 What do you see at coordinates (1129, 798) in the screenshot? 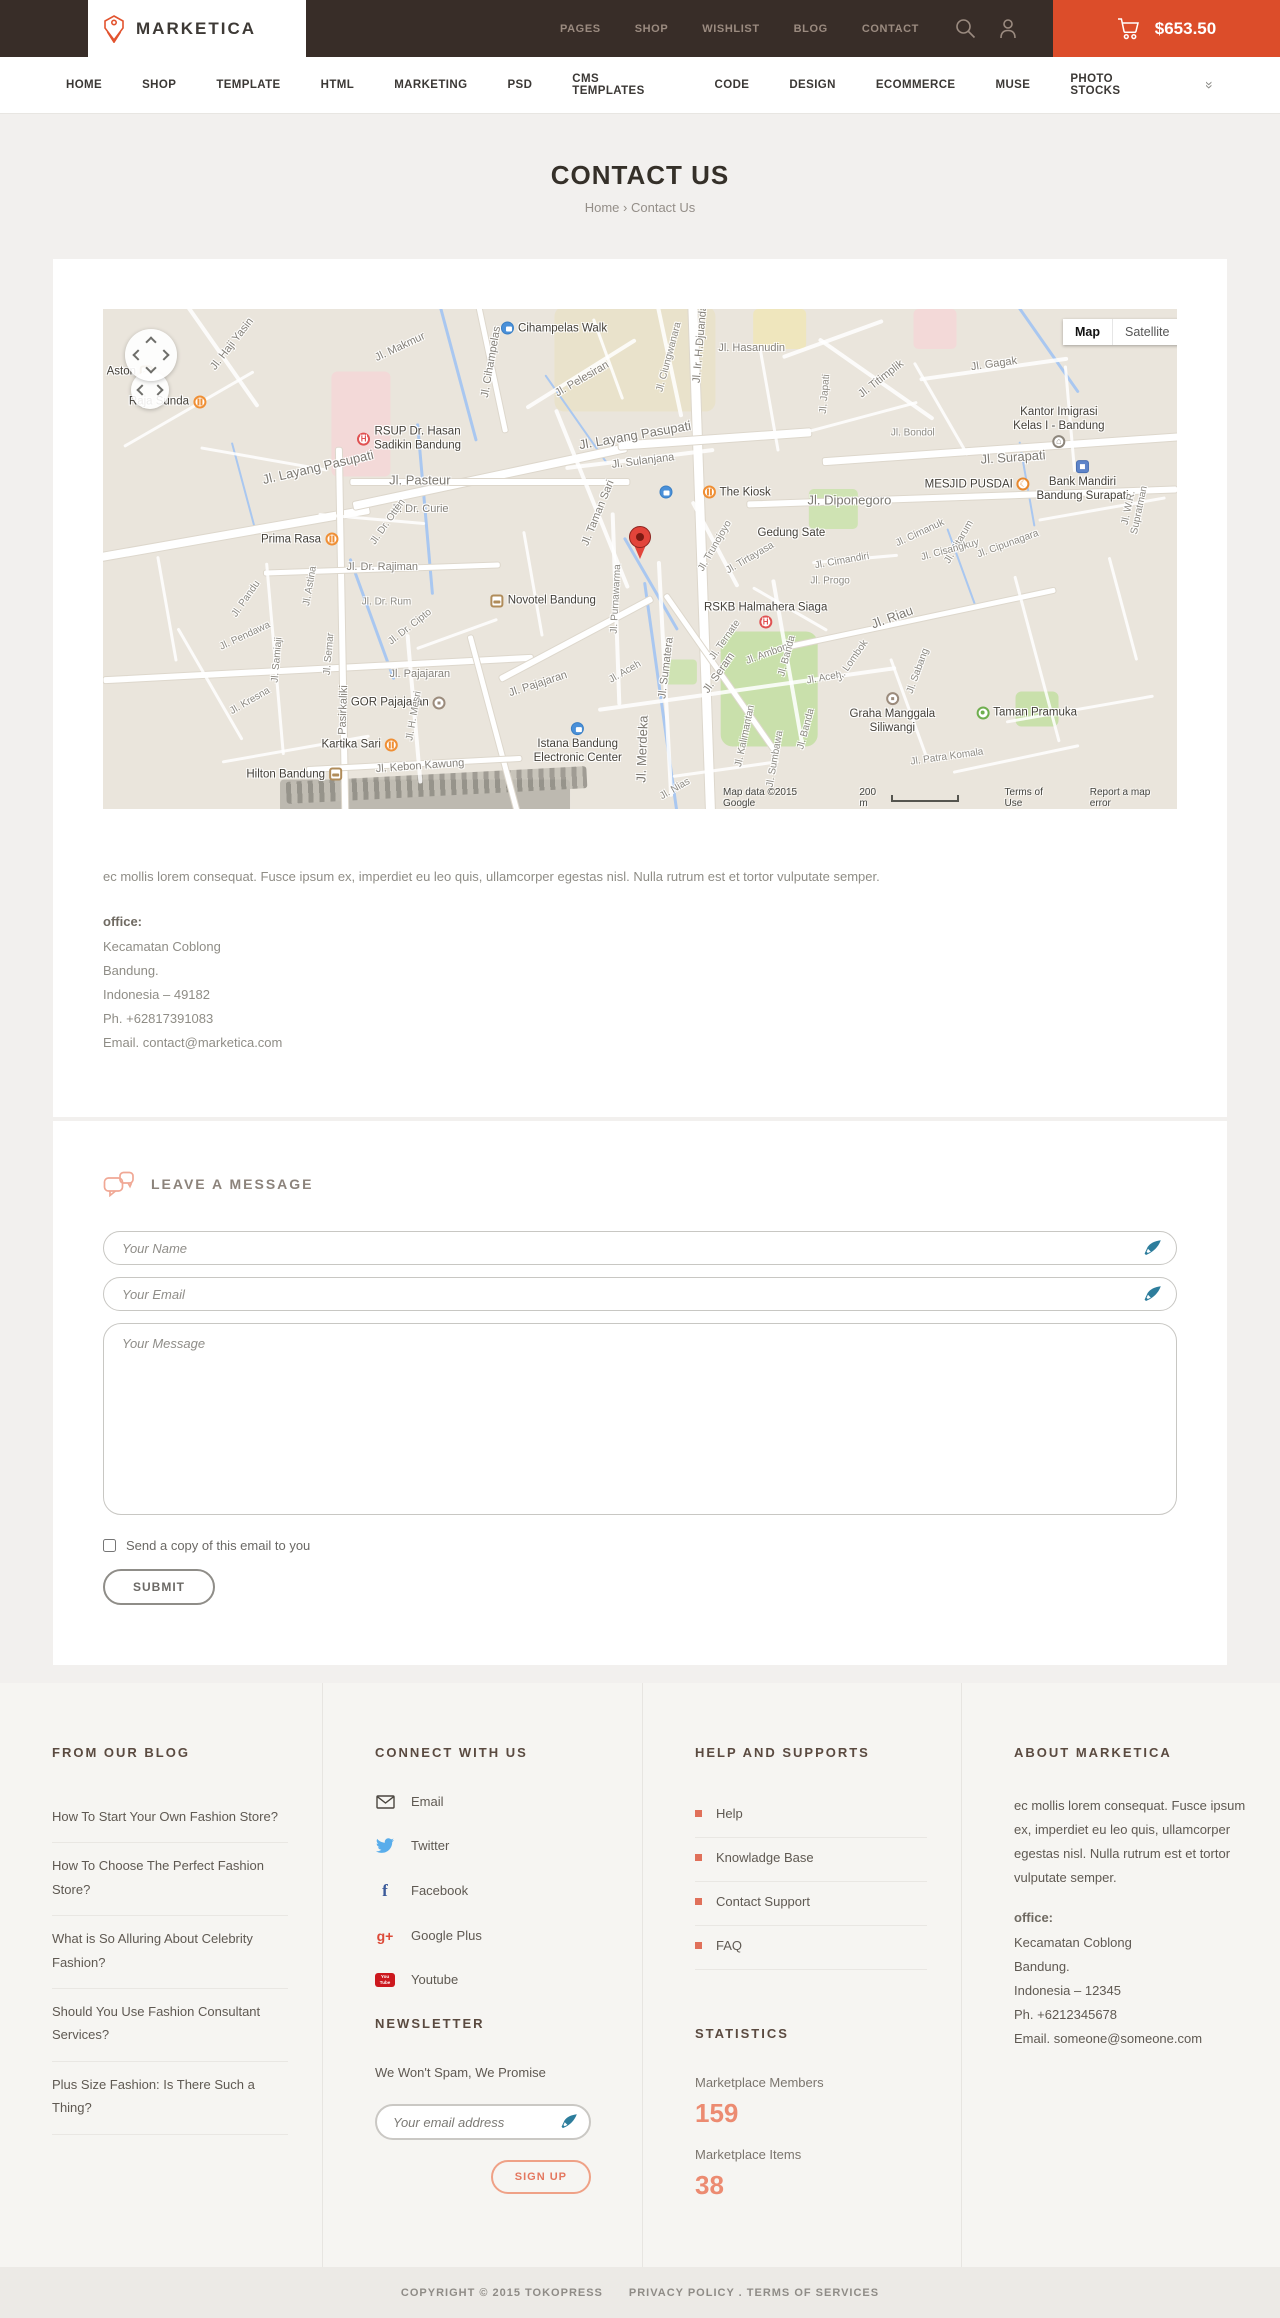
I see `report-map-error-link: Report a map error` at bounding box center [1129, 798].